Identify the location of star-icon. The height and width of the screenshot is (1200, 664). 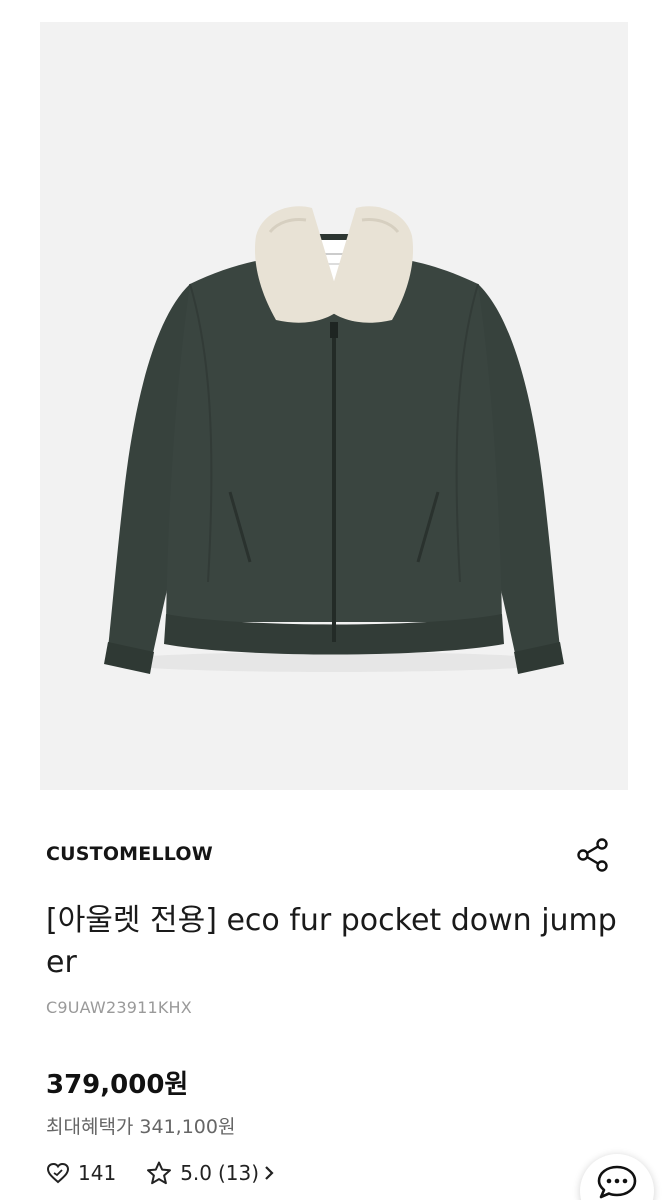
(159, 1173).